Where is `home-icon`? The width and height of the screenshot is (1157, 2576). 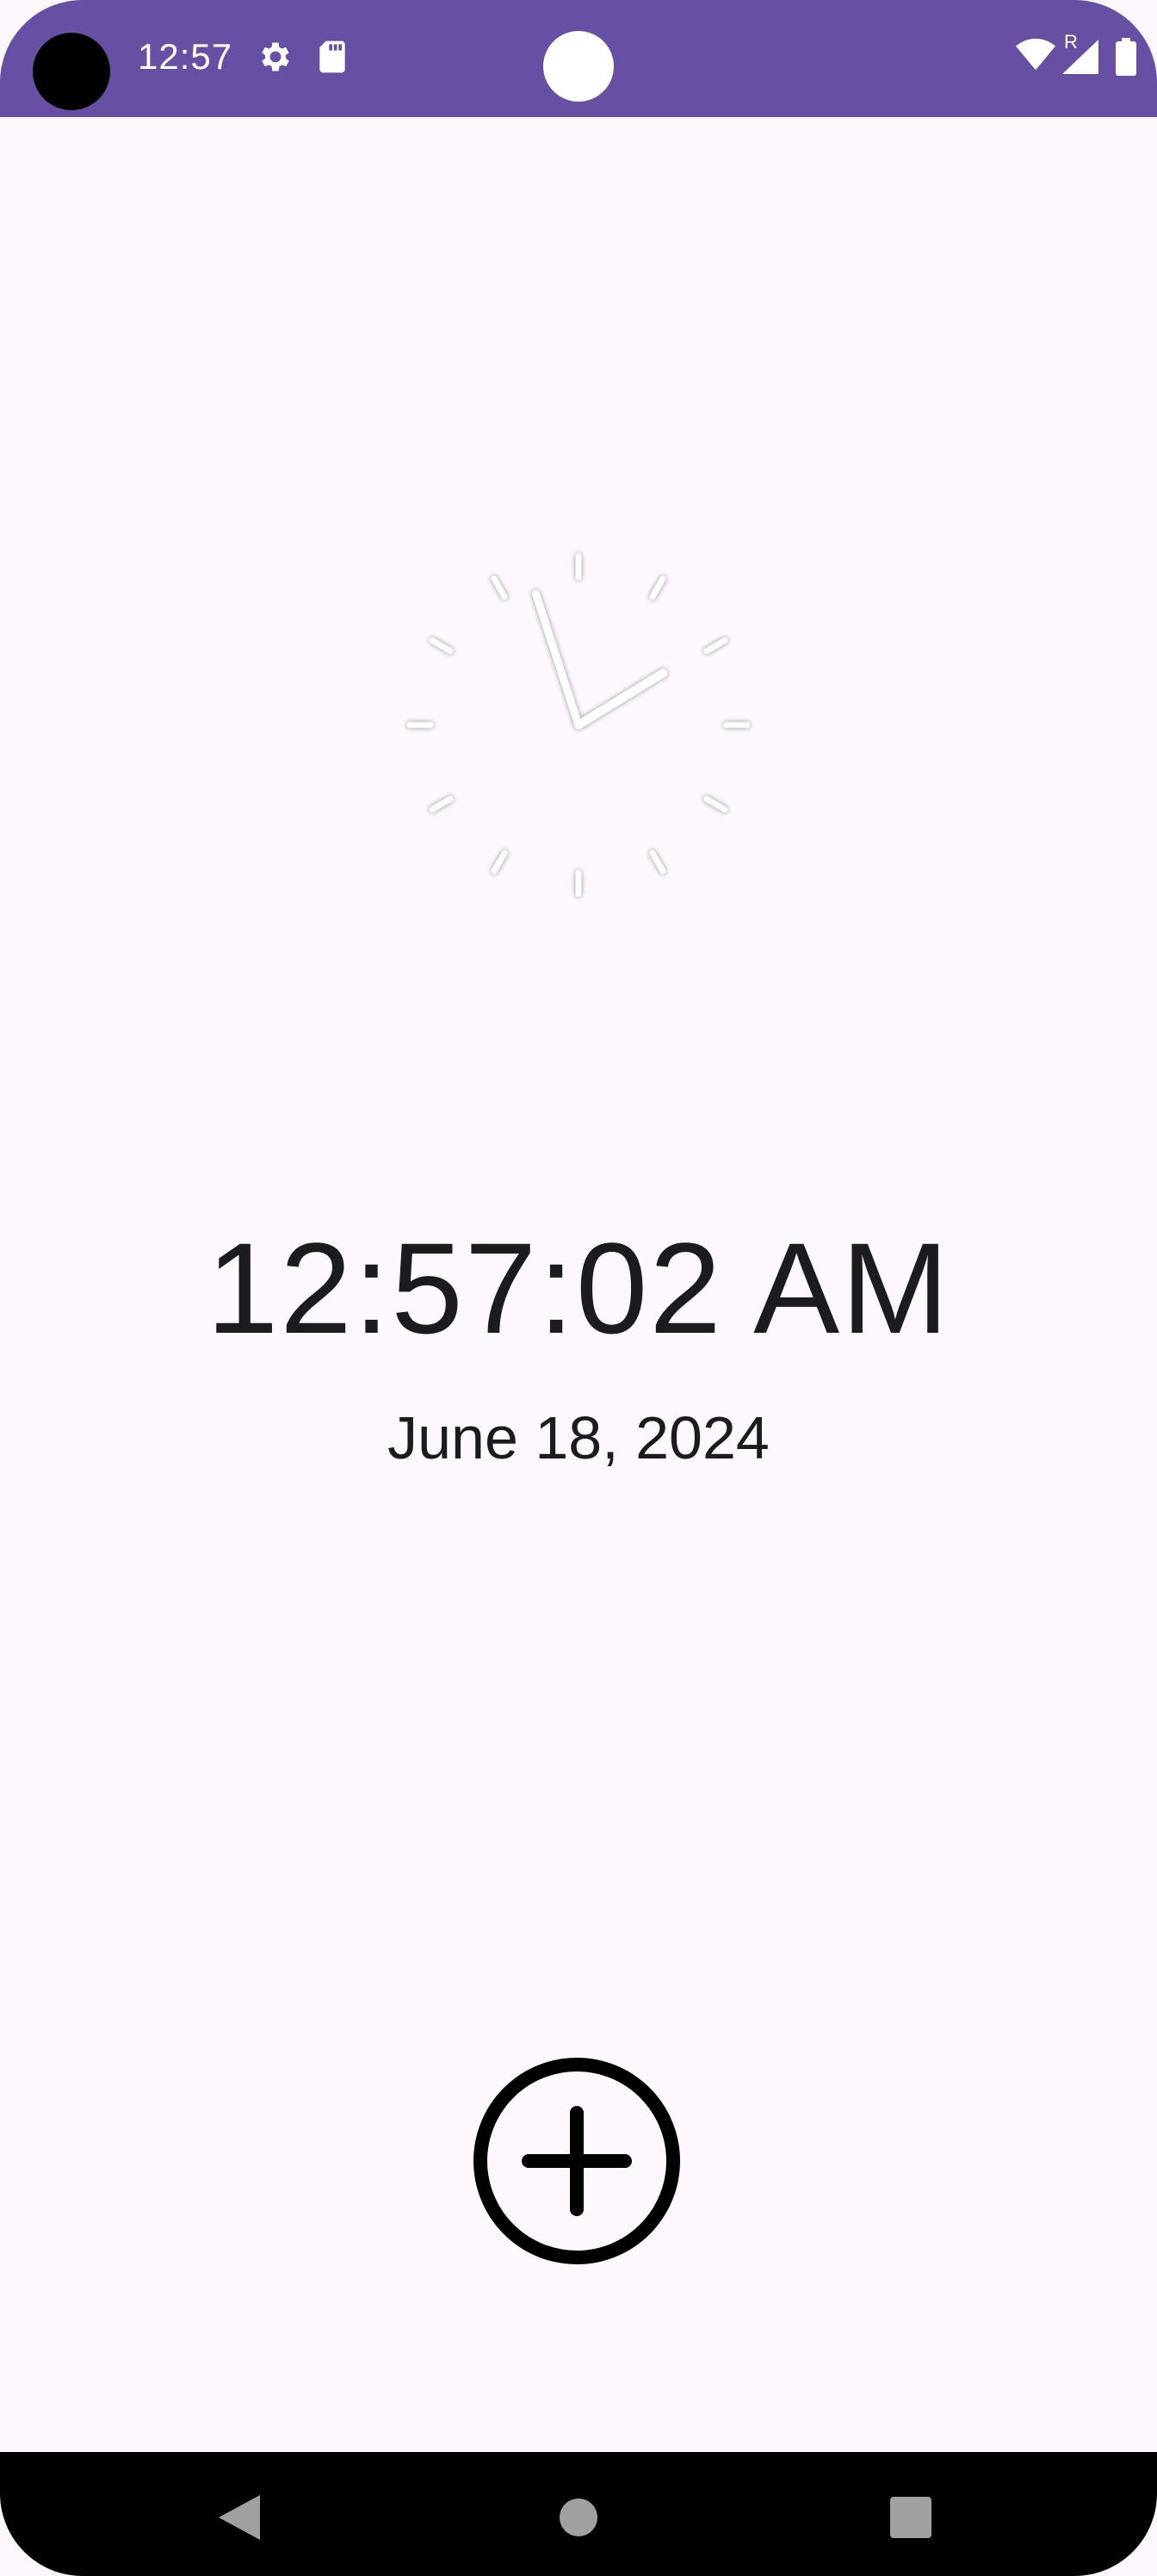
home-icon is located at coordinates (579, 2520).